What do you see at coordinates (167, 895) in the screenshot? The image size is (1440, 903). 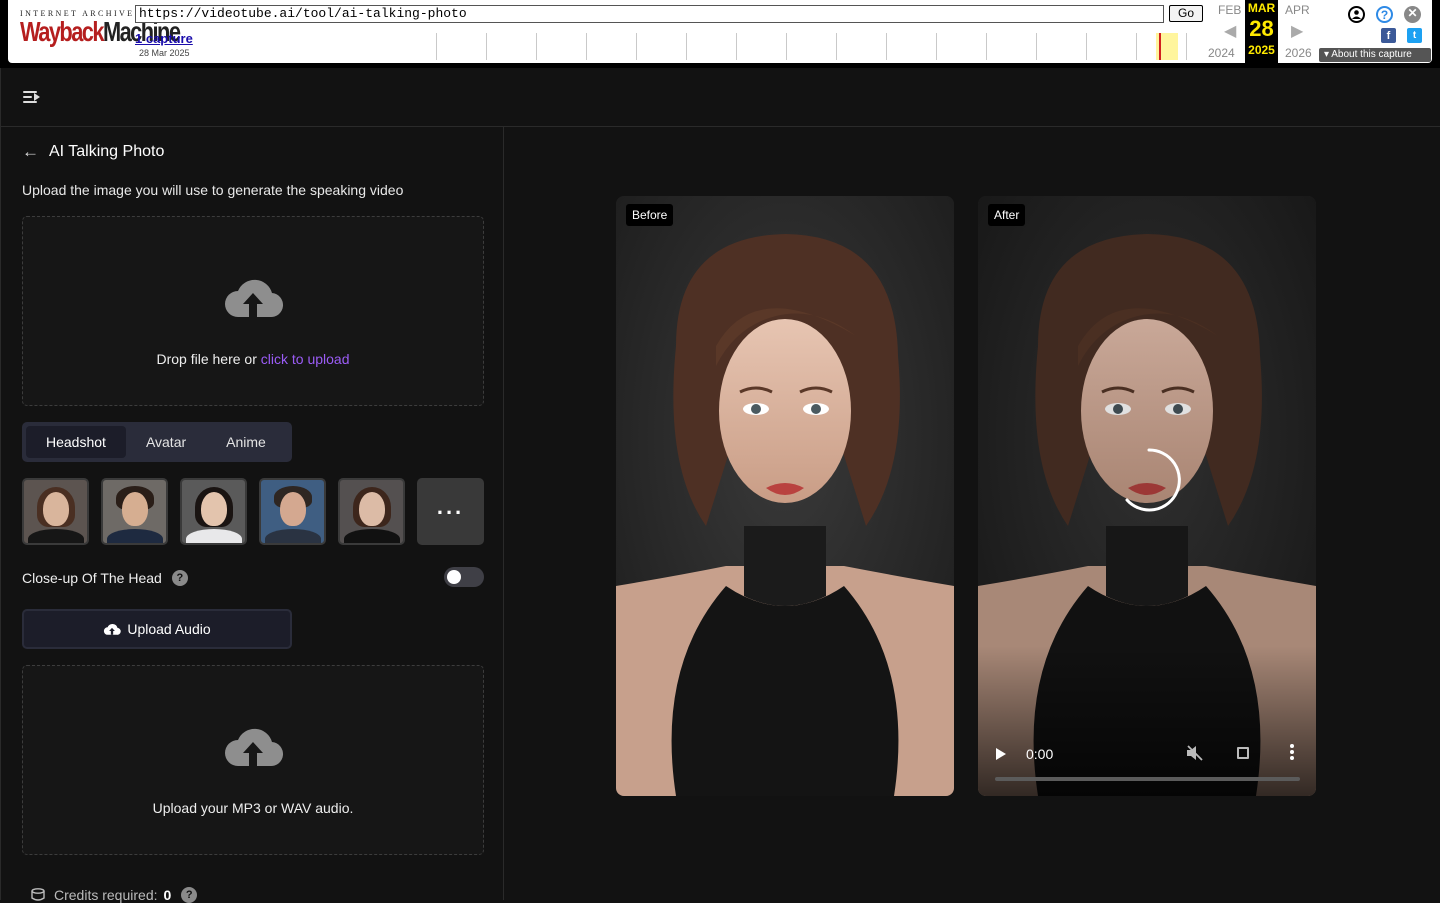 I see `credits-value: 0` at bounding box center [167, 895].